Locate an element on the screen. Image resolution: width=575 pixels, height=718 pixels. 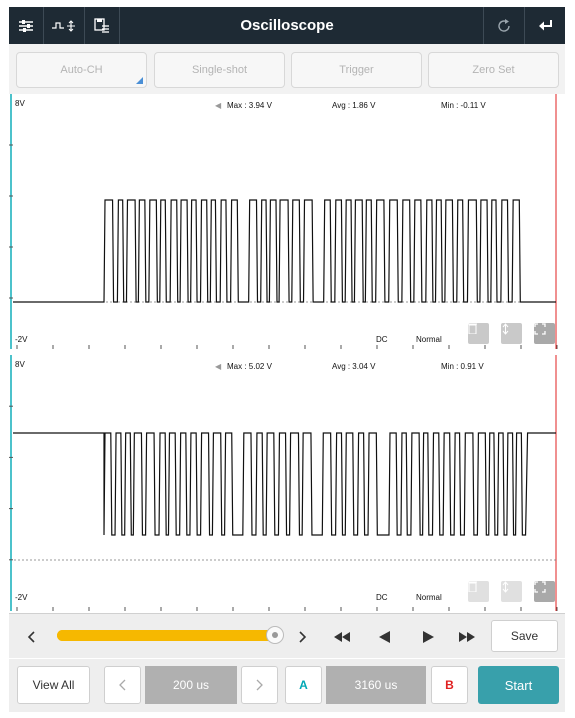
single-shot-label: Single-shot is located at coordinates (219, 70).